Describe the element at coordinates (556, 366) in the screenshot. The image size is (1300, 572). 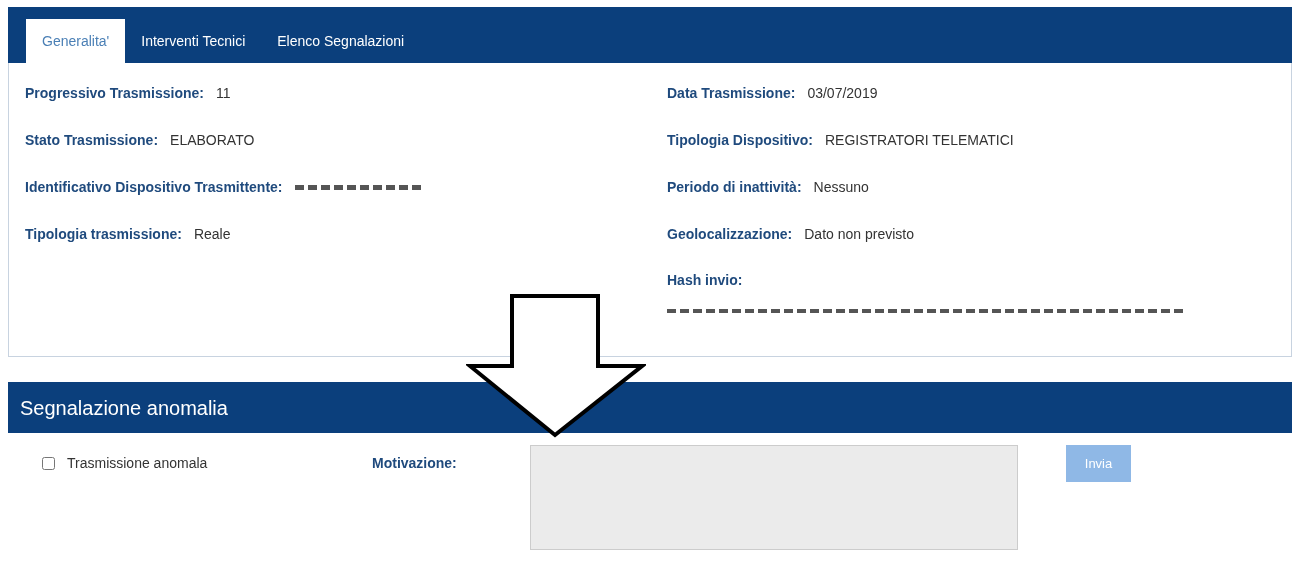
I see `down-arrow-icon` at that location.